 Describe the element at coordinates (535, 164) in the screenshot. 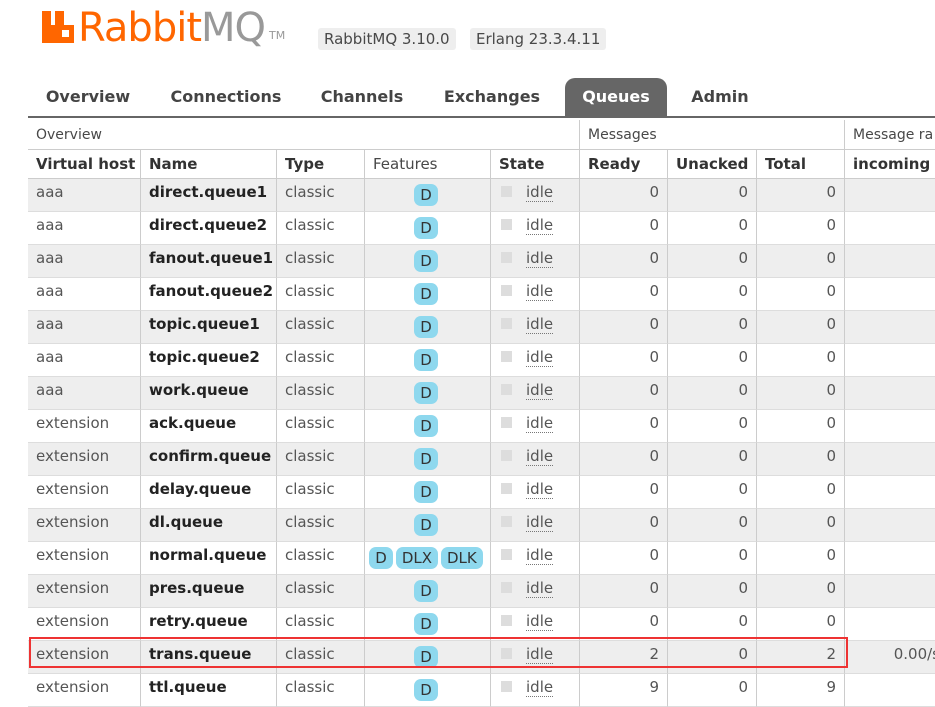

I see `col-state: State` at that location.